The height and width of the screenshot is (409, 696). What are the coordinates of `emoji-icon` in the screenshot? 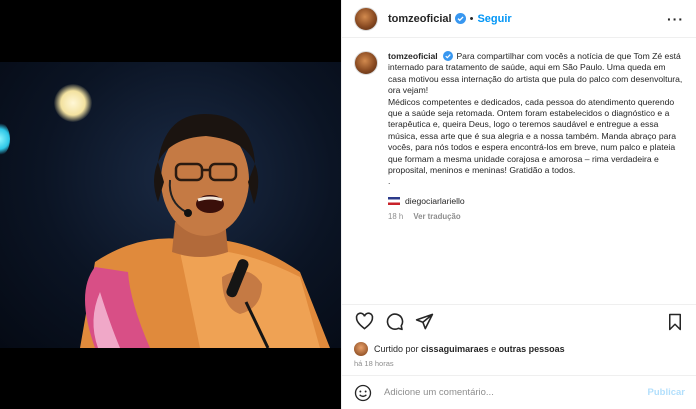 It's located at (363, 393).